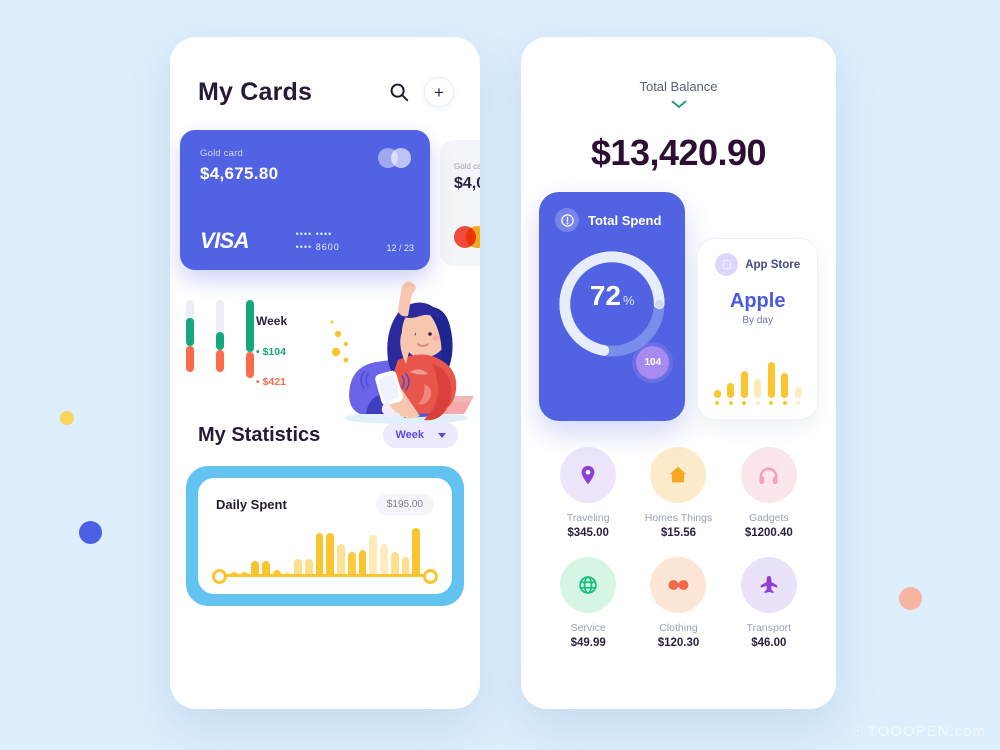  I want to click on category-name: Service, so click(588, 628).